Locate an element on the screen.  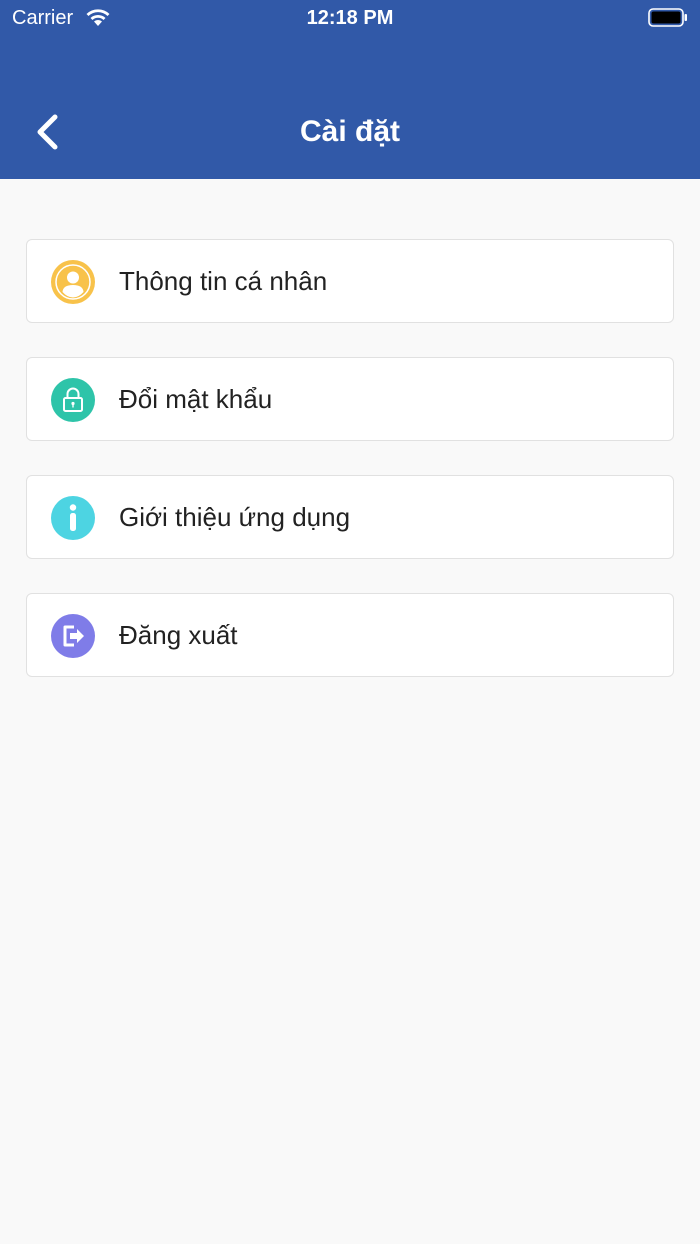
header: Carrier 12:18 PM Cài đặt is located at coordinates (350, 89).